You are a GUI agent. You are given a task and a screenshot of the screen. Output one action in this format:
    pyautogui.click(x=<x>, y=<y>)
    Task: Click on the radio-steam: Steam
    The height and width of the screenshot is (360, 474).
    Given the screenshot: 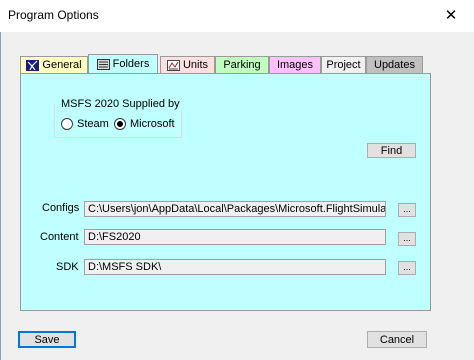 What is the action you would take?
    pyautogui.click(x=85, y=124)
    